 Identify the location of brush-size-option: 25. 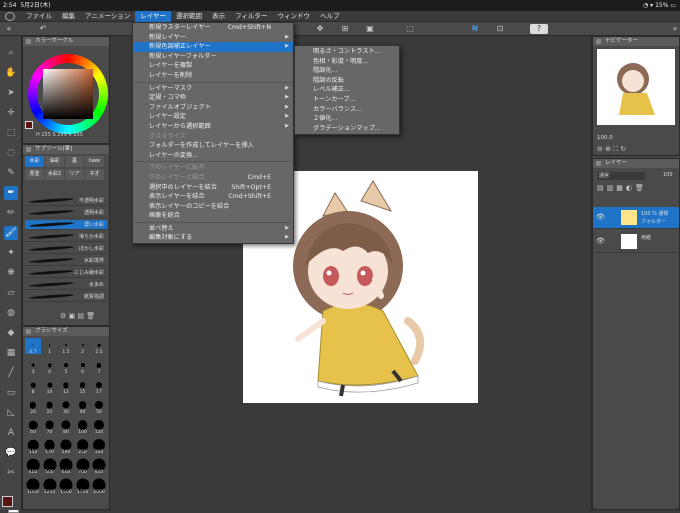
(50, 406).